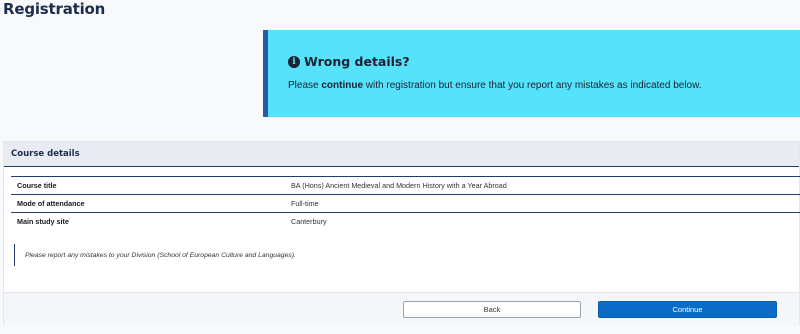 The image size is (800, 334). I want to click on alert-heading-text: Wrong details?, so click(357, 61).